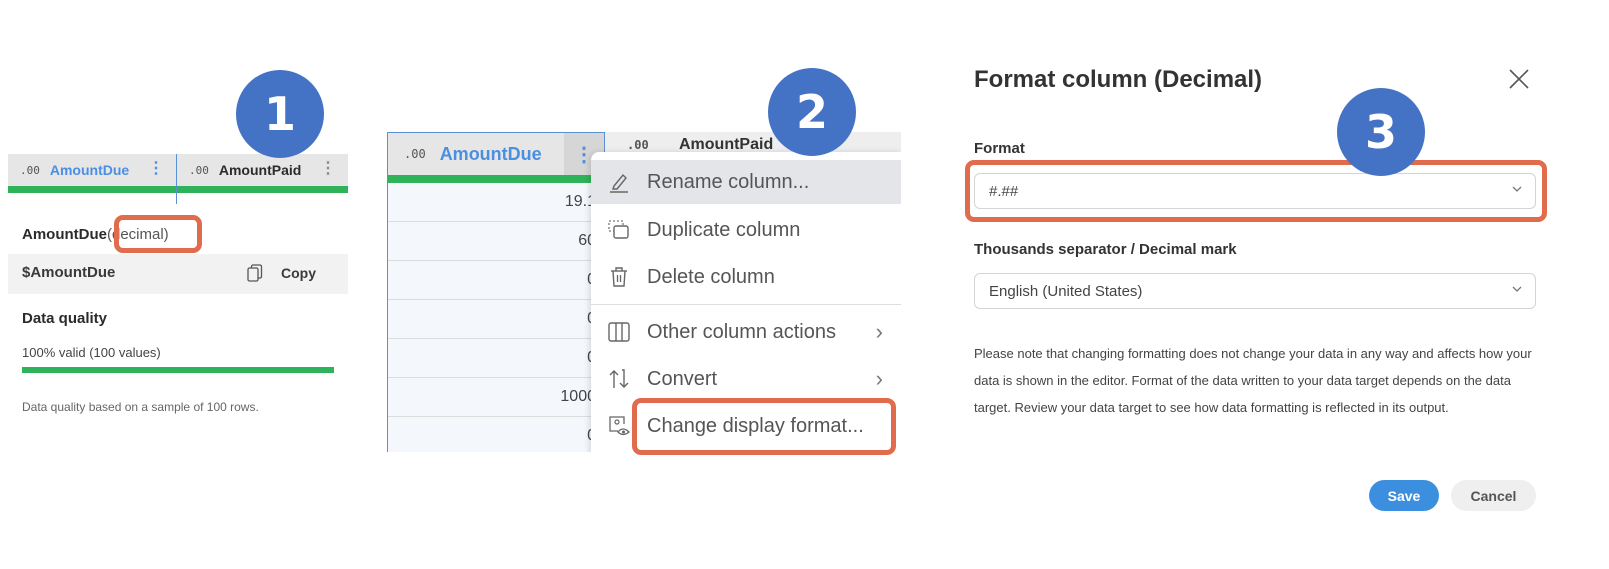 Image resolution: width=1609 pixels, height=569 pixels. What do you see at coordinates (1255, 291) in the screenshot?
I see `locale-select: English (United States)` at bounding box center [1255, 291].